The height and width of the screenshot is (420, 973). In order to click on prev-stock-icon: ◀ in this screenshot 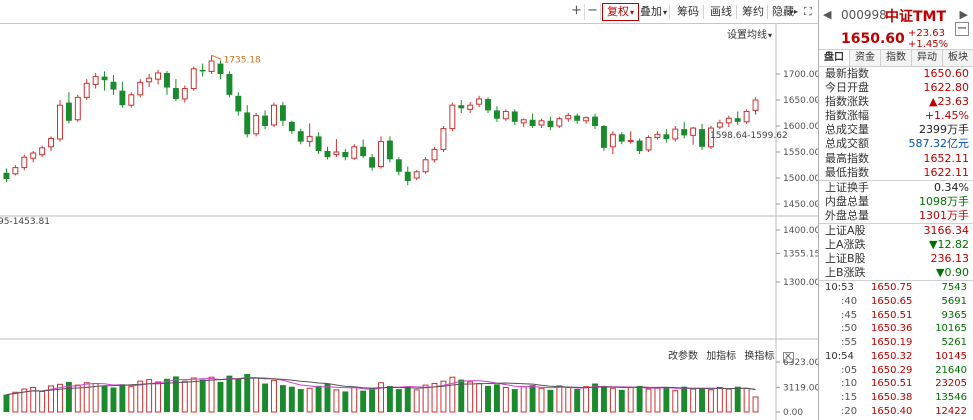, I will do `click(827, 14)`.